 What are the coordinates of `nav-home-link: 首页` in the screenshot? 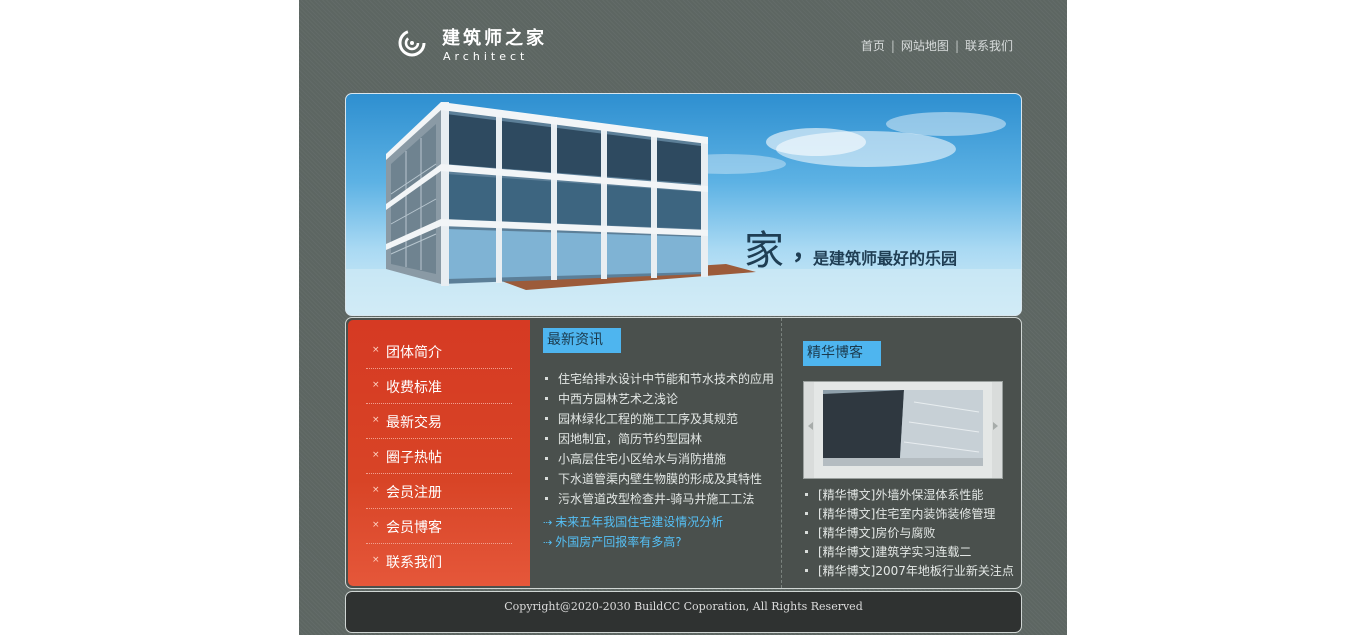 It's located at (873, 46).